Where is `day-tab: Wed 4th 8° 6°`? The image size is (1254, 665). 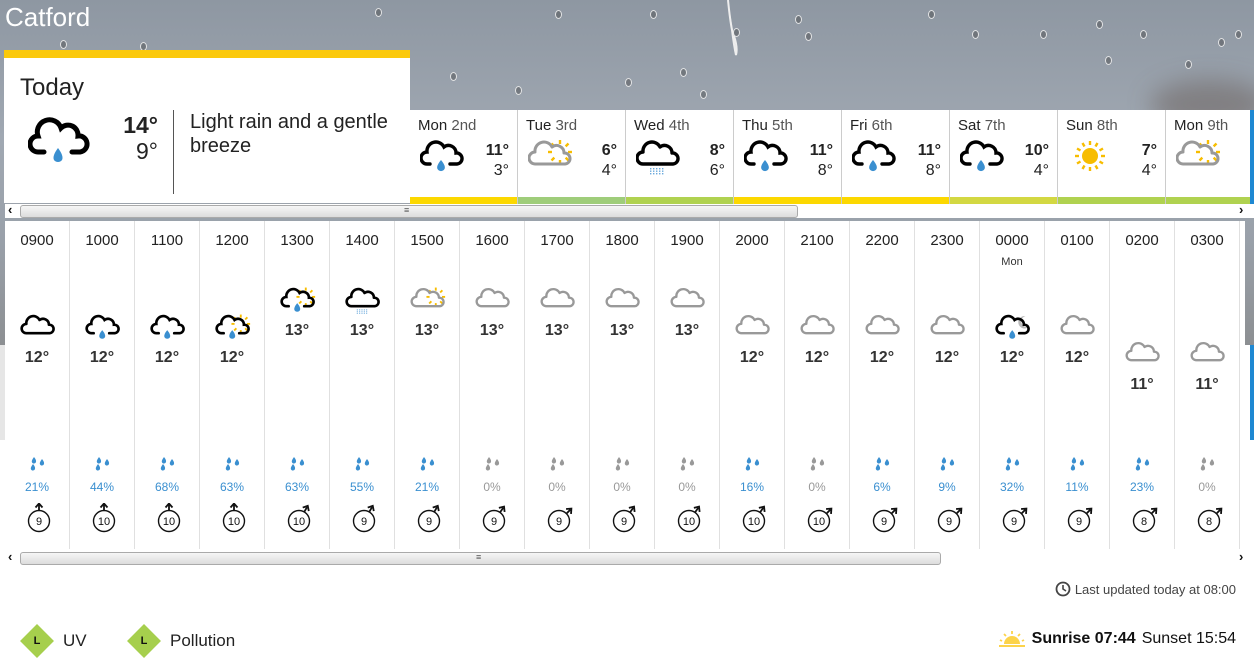 day-tab: Wed 4th 8° 6° is located at coordinates (680, 157).